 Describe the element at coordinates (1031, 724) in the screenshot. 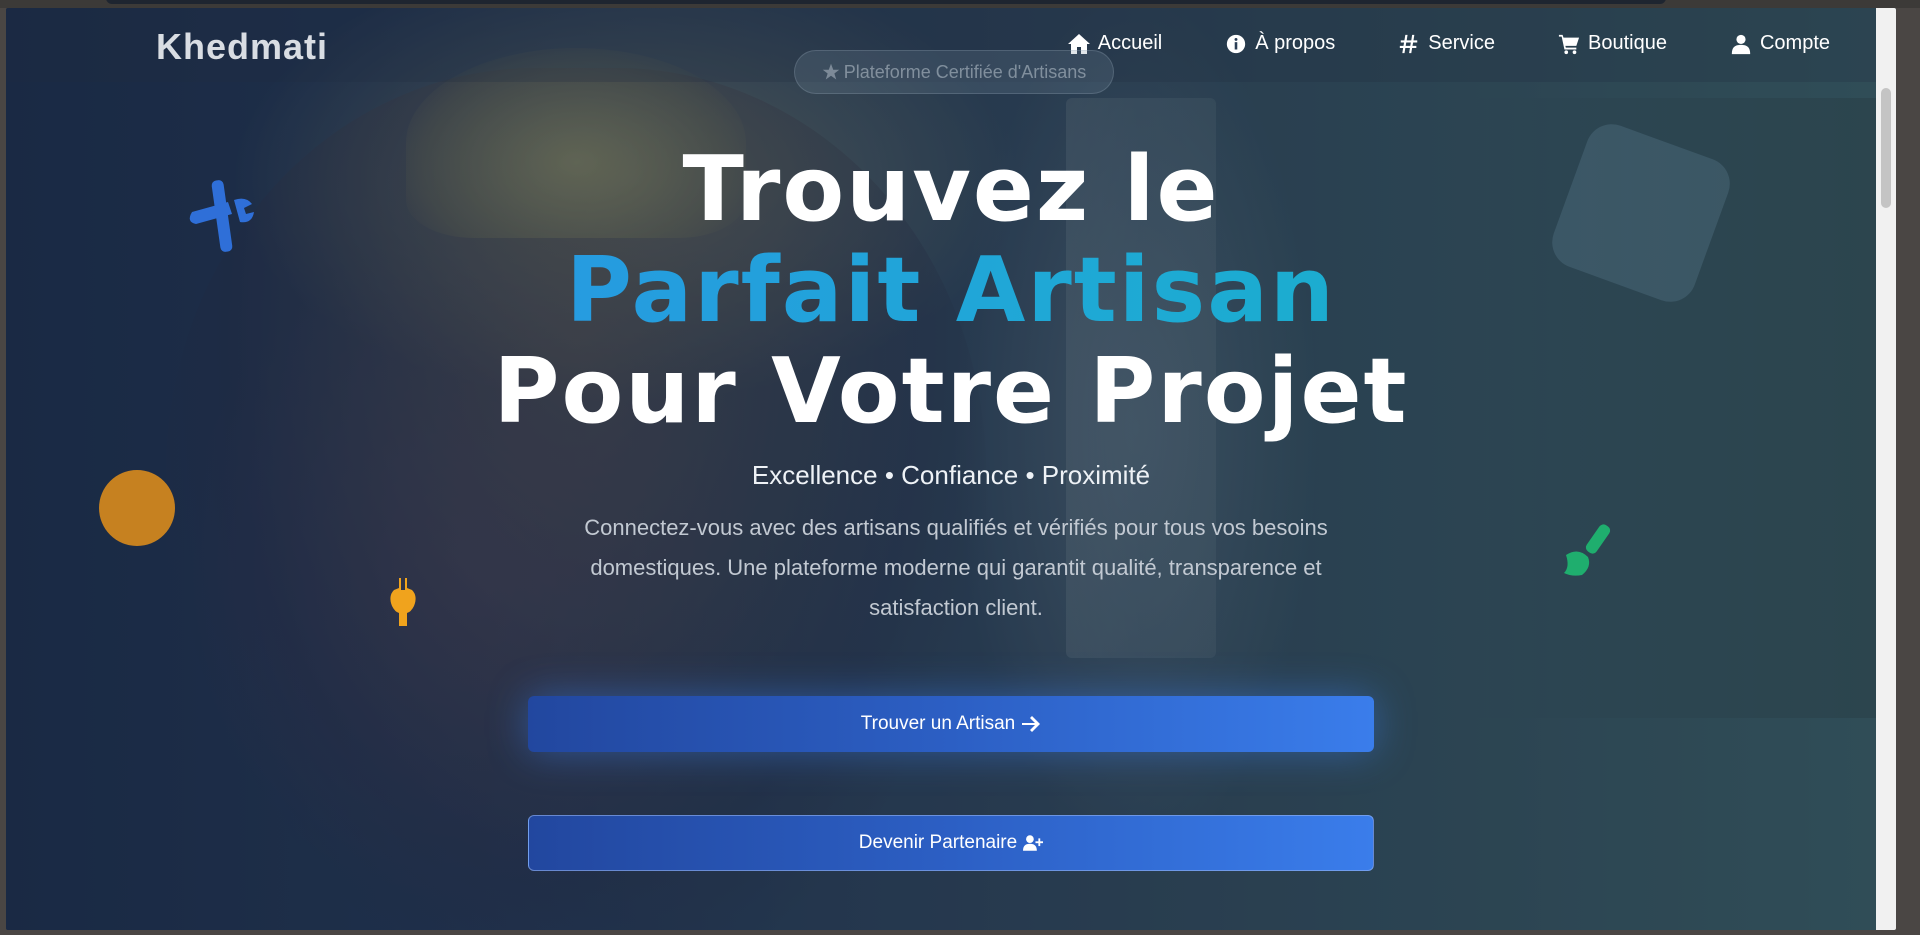

I see `arrow-right-icon` at that location.